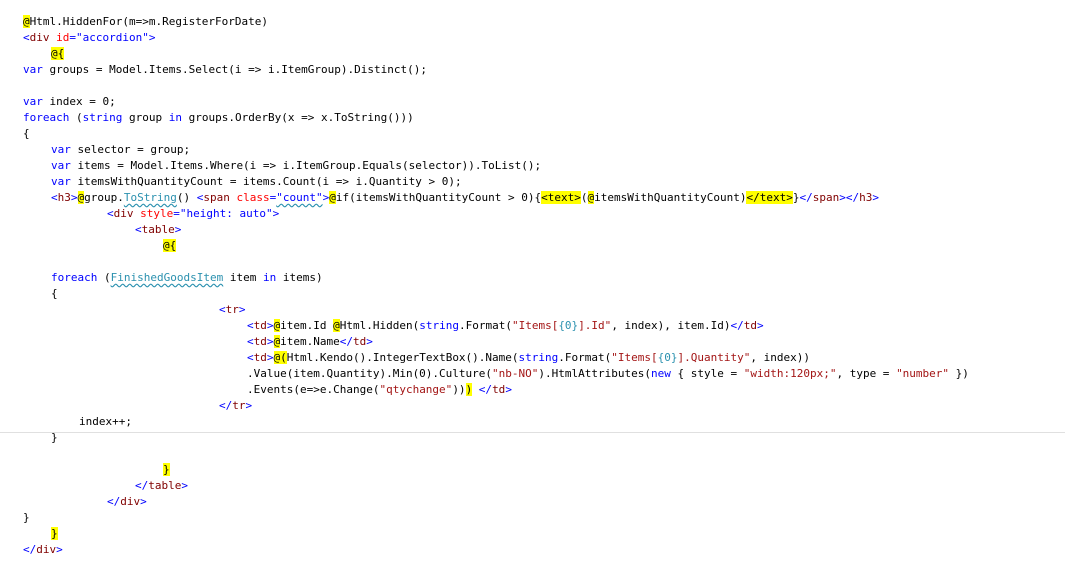 This screenshot has width=1065, height=576. What do you see at coordinates (313, 389) in the screenshot?
I see `code-token: .Events(e=>e.Change(` at bounding box center [313, 389].